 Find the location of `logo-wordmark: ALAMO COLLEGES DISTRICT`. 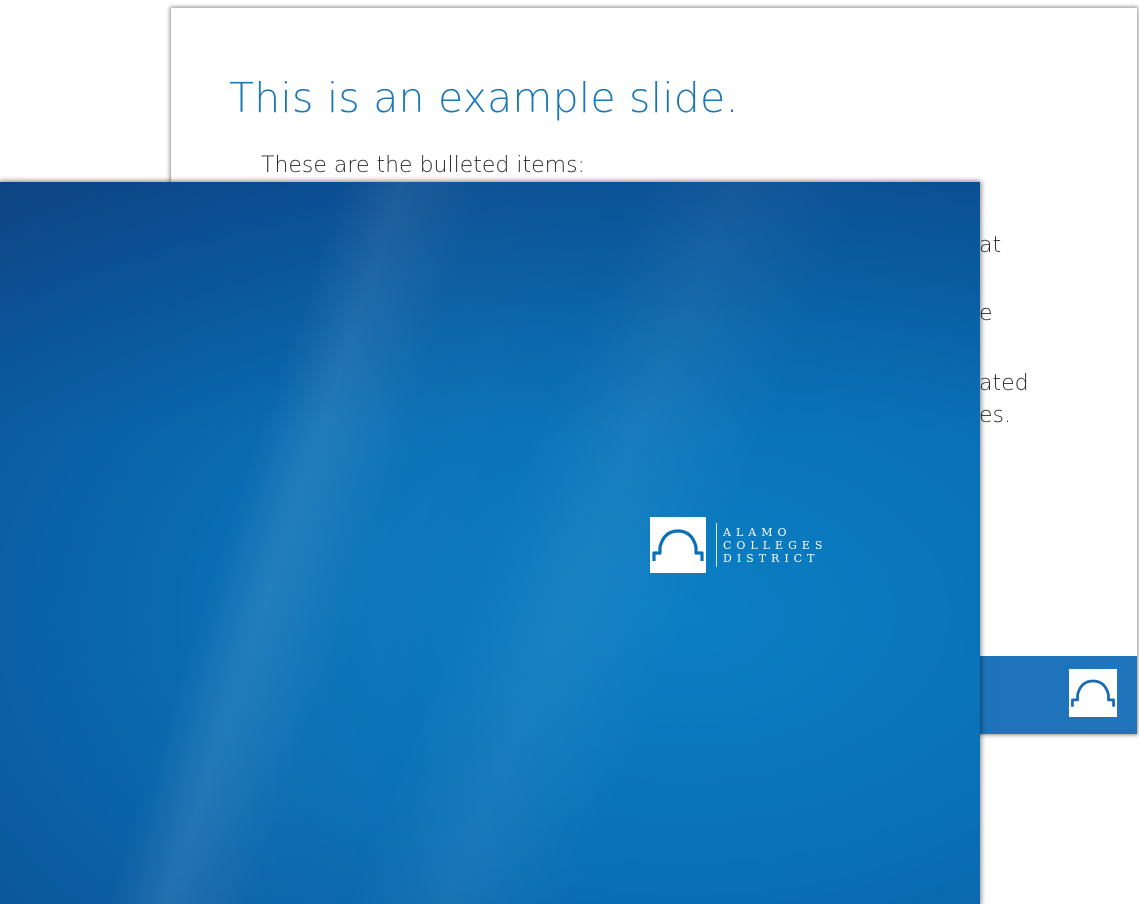

logo-wordmark: ALAMO COLLEGES DISTRICT is located at coordinates (775, 545).